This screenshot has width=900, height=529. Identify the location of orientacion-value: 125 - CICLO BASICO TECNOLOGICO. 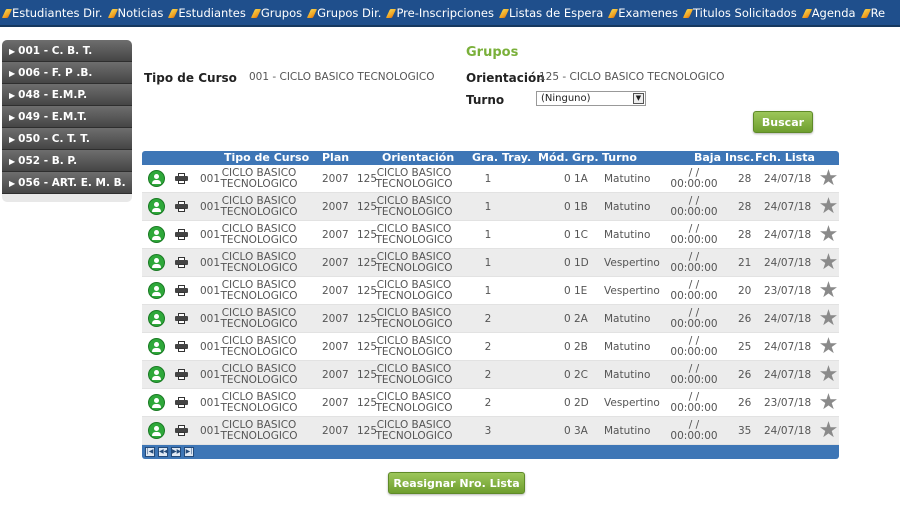
(632, 77).